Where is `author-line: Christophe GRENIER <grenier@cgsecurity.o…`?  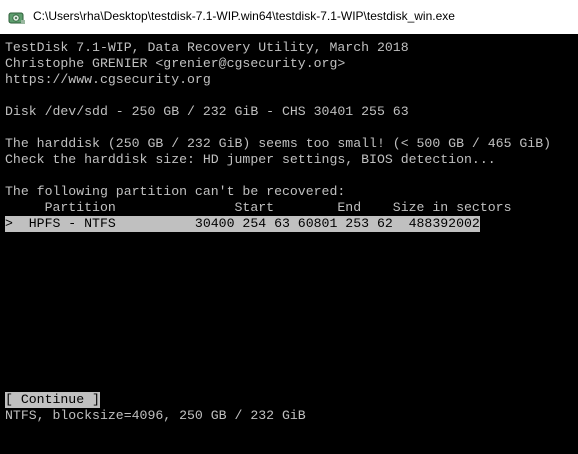
author-line: Christophe GRENIER <grenier@cgsecurity.o… is located at coordinates (175, 63).